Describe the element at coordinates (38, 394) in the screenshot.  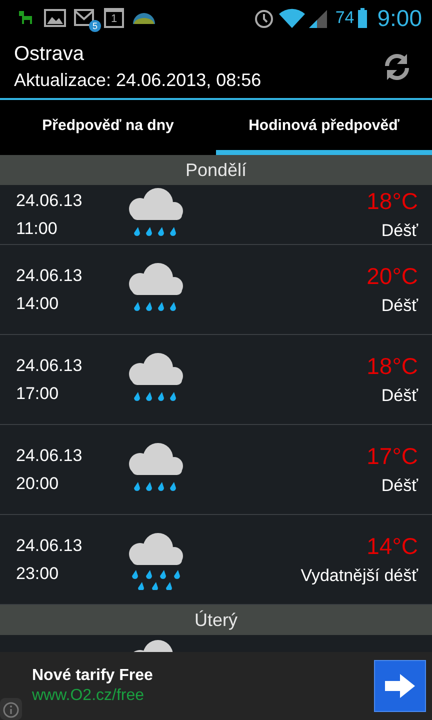
I see `forecast-time: 17:00` at that location.